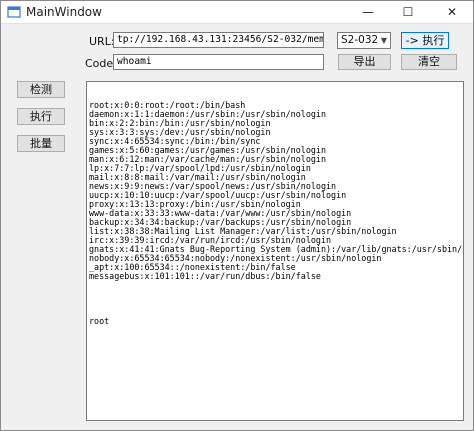 Image resolution: width=474 pixels, height=431 pixels. What do you see at coordinates (41, 143) in the screenshot?
I see `batch-button: 批量` at bounding box center [41, 143].